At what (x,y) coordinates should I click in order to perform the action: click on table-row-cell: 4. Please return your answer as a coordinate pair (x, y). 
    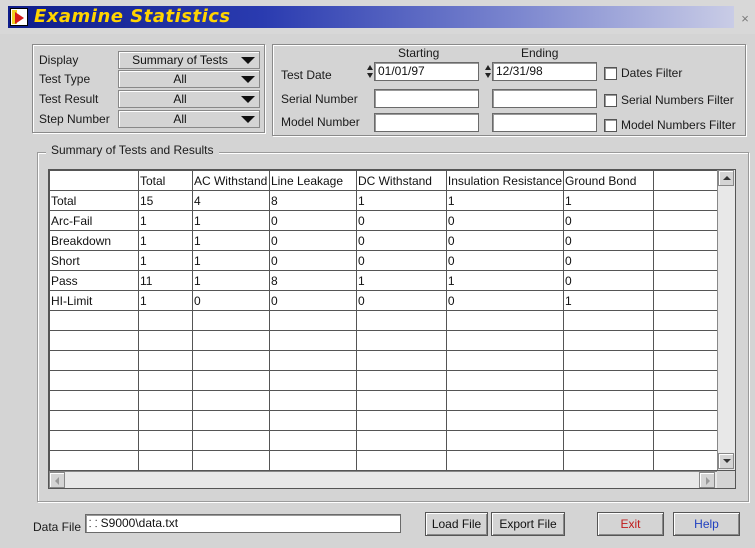
    Looking at the image, I should click on (230, 200).